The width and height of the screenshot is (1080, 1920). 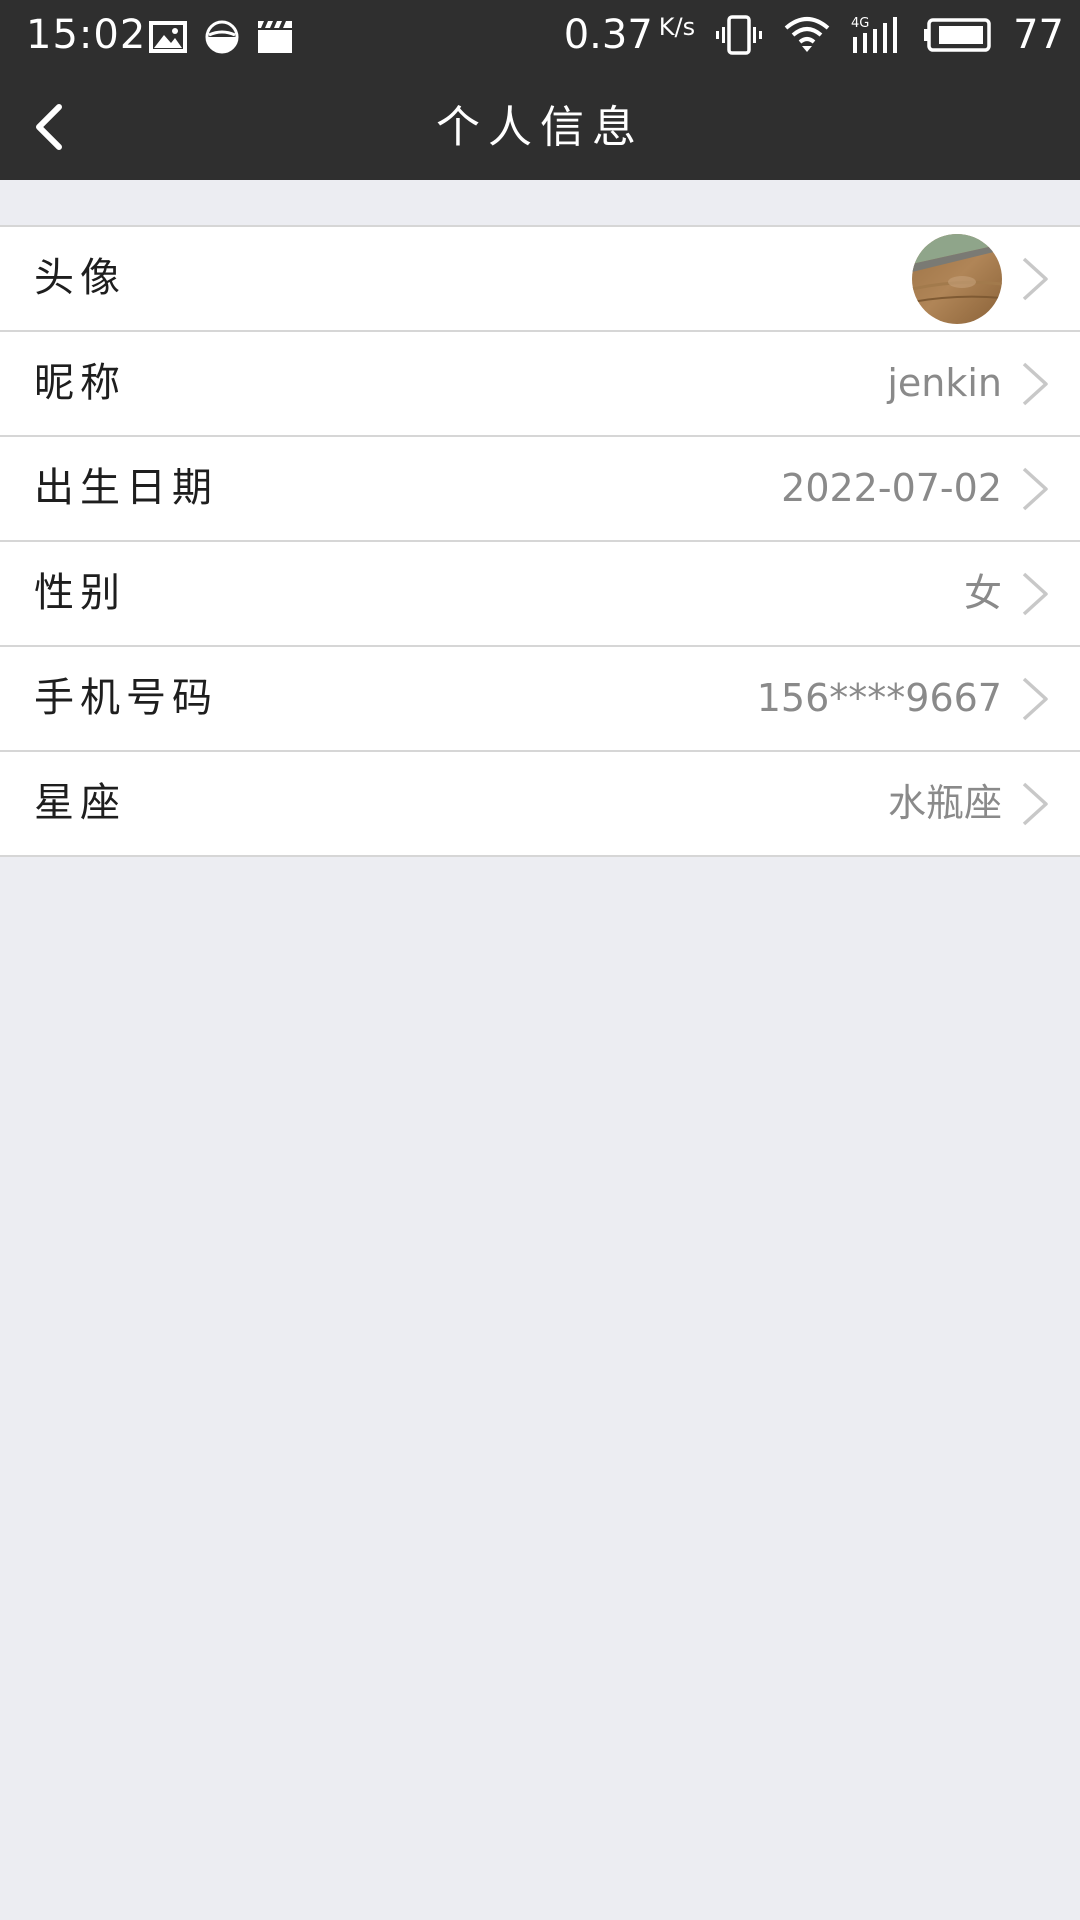 I want to click on birthdate-value: 2022-07-02, so click(x=891, y=488).